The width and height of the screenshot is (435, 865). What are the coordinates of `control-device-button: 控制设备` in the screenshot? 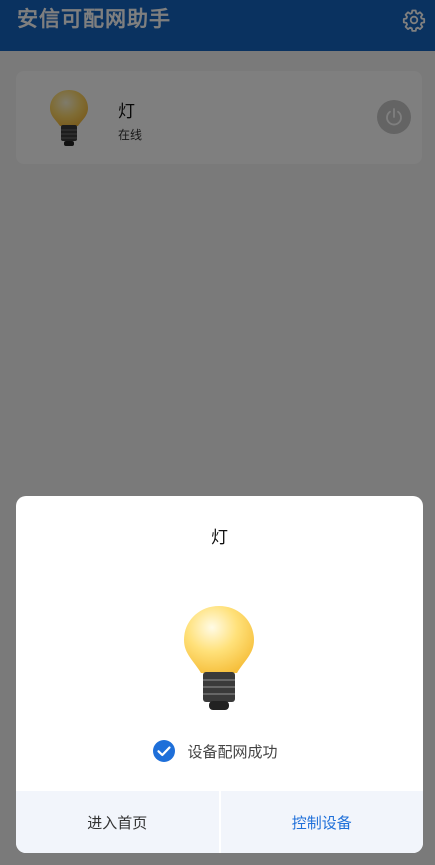 It's located at (322, 822).